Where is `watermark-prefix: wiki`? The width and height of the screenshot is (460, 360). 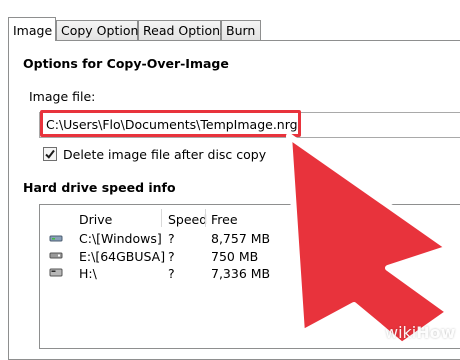 watermark-prefix: wiki is located at coordinates (401, 332).